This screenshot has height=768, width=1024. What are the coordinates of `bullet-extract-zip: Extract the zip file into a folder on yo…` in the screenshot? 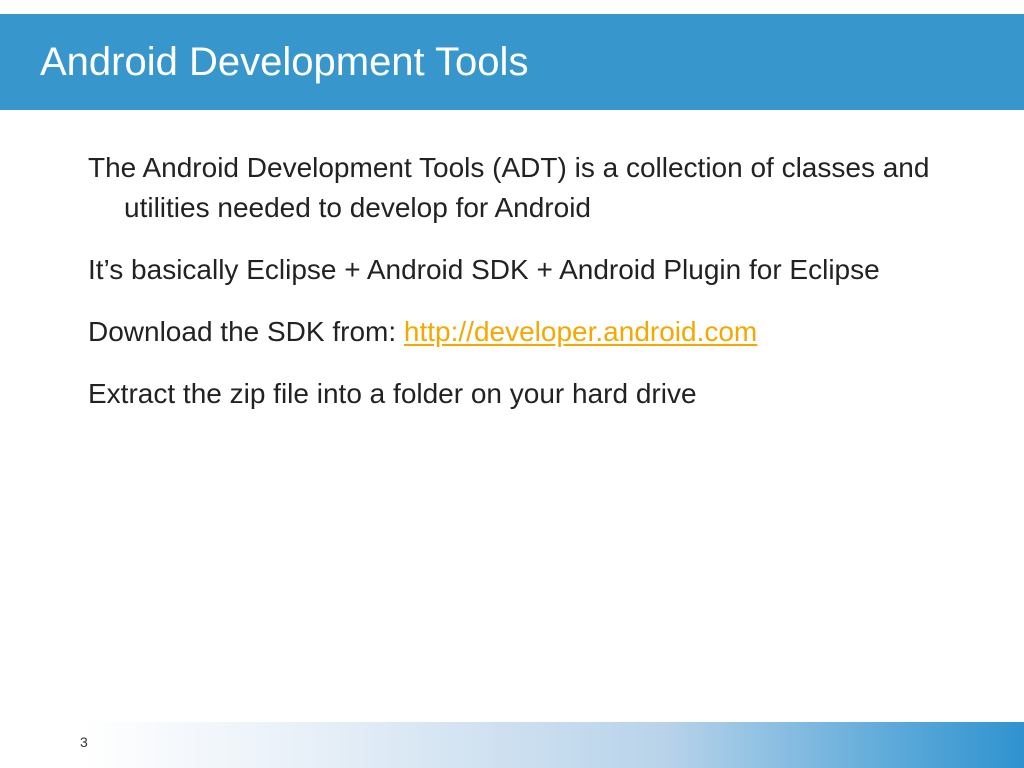 It's located at (528, 394).